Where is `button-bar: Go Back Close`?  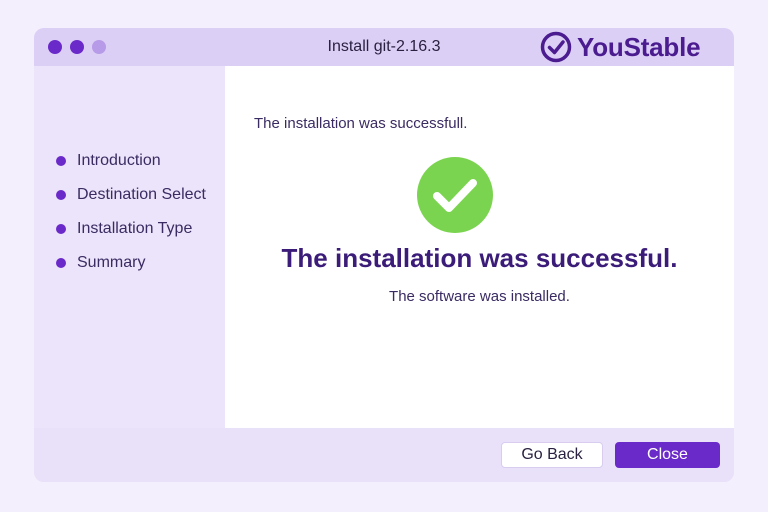 button-bar: Go Back Close is located at coordinates (384, 455).